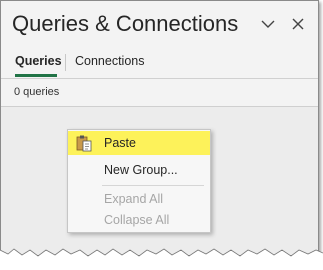  I want to click on torn-edge-decoration, so click(161, 259).